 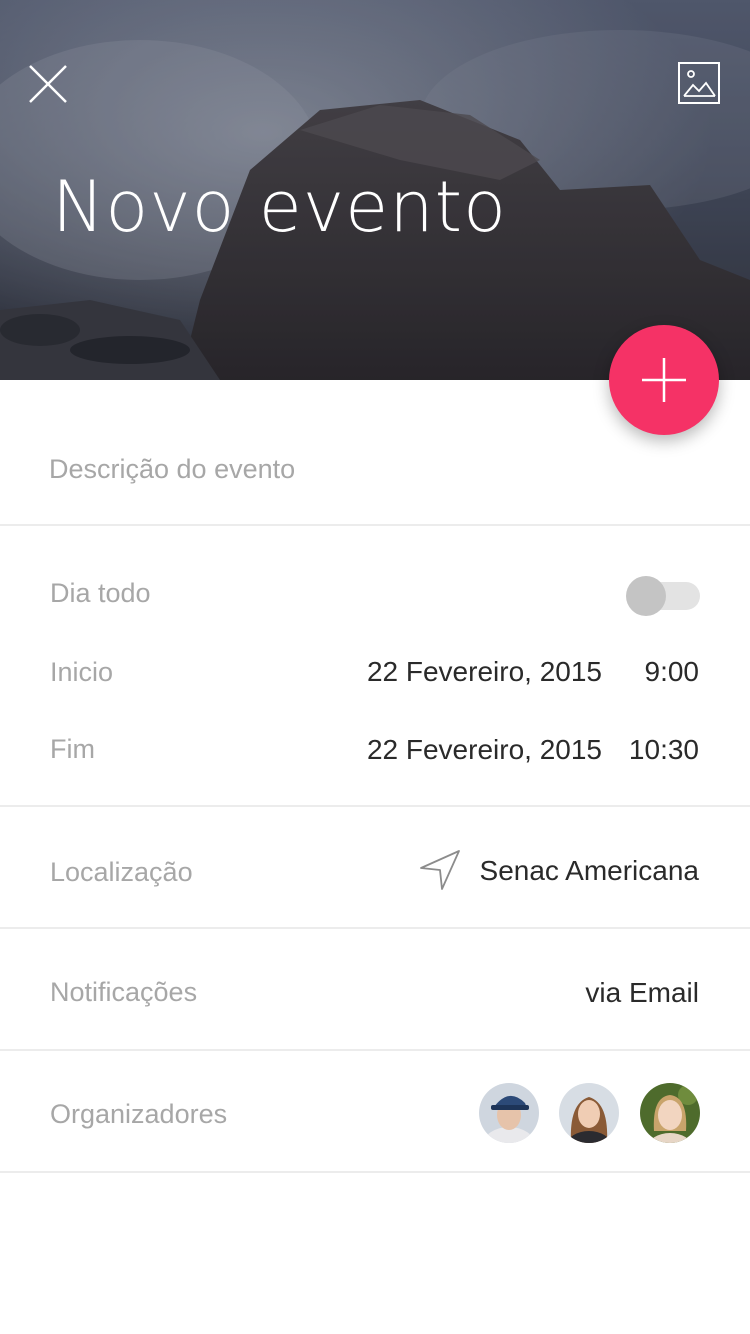 I want to click on plus-icon, so click(x=664, y=380).